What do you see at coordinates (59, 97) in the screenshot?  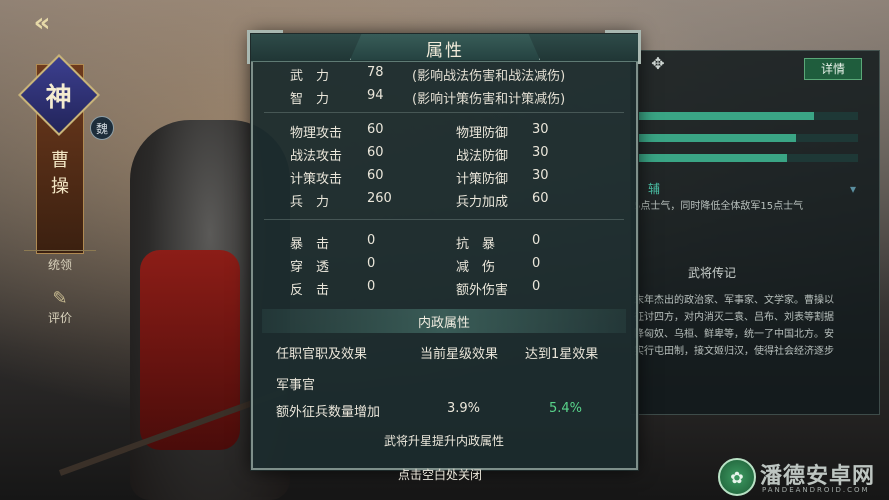 I see `tier-label: 神` at bounding box center [59, 97].